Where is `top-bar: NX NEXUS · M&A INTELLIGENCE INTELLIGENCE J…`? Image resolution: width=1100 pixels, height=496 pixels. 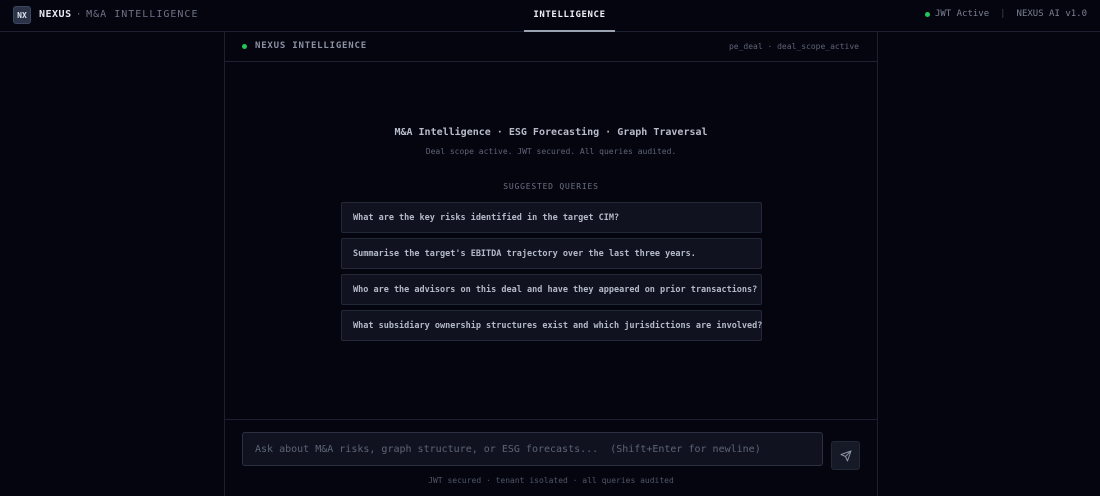
top-bar: NX NEXUS · M&A INTELLIGENCE INTELLIGENCE J… is located at coordinates (550, 16).